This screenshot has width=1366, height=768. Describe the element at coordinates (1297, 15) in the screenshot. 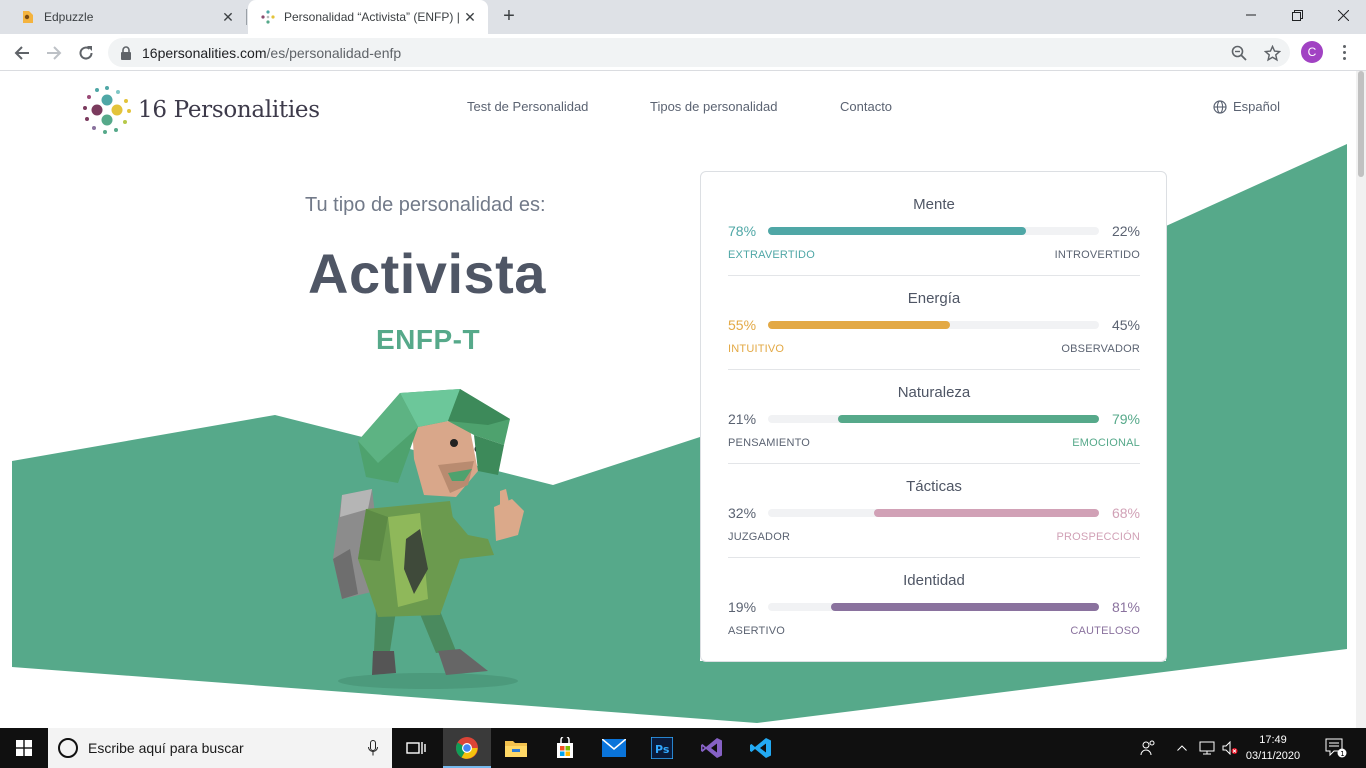

I see `restore-icon` at that location.